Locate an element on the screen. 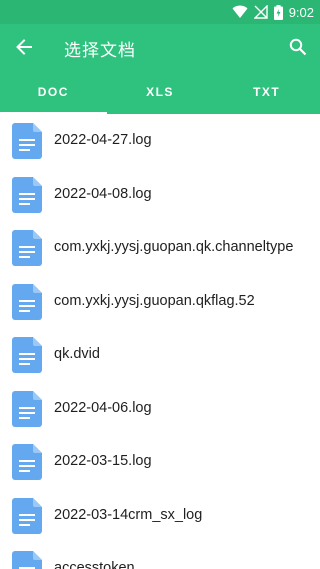  tab-xls: XLS is located at coordinates (160, 92).